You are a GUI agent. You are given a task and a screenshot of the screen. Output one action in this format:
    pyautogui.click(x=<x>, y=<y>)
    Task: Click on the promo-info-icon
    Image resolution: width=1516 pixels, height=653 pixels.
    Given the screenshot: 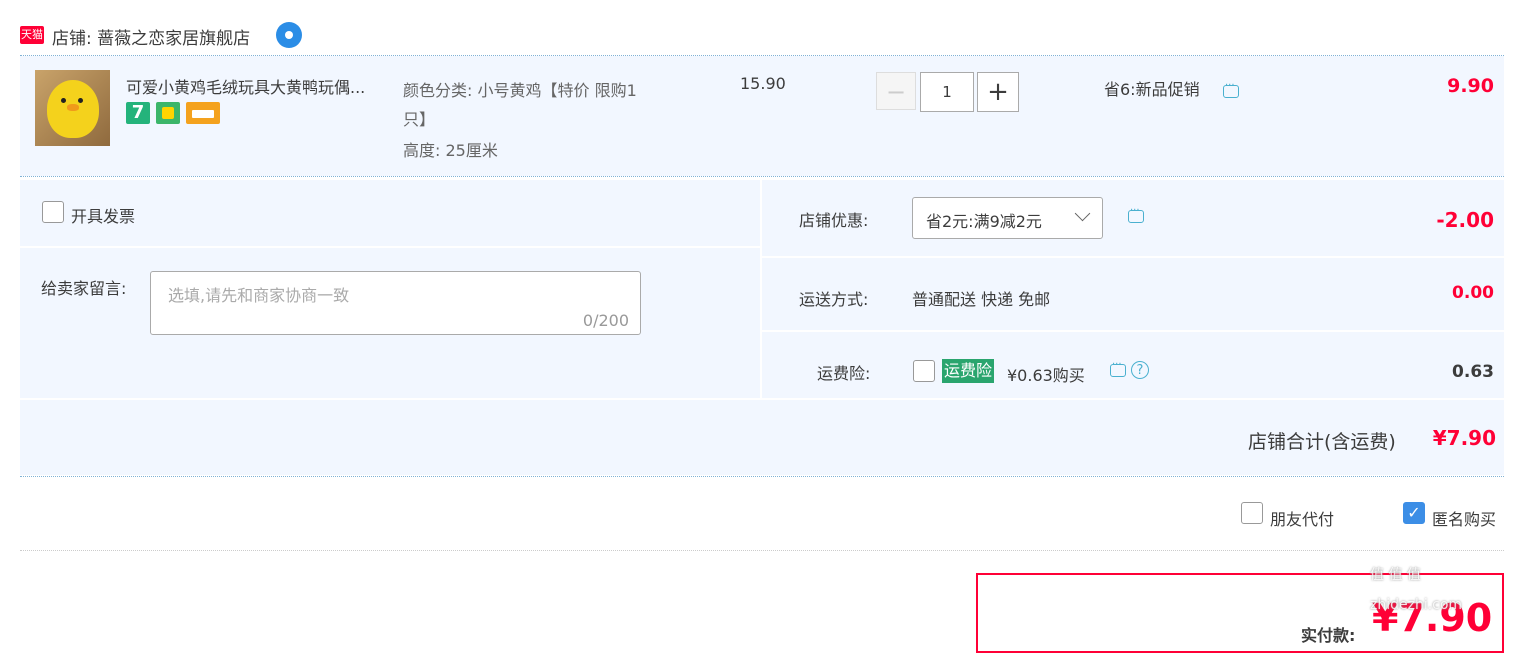 What is the action you would take?
    pyautogui.click(x=1231, y=89)
    